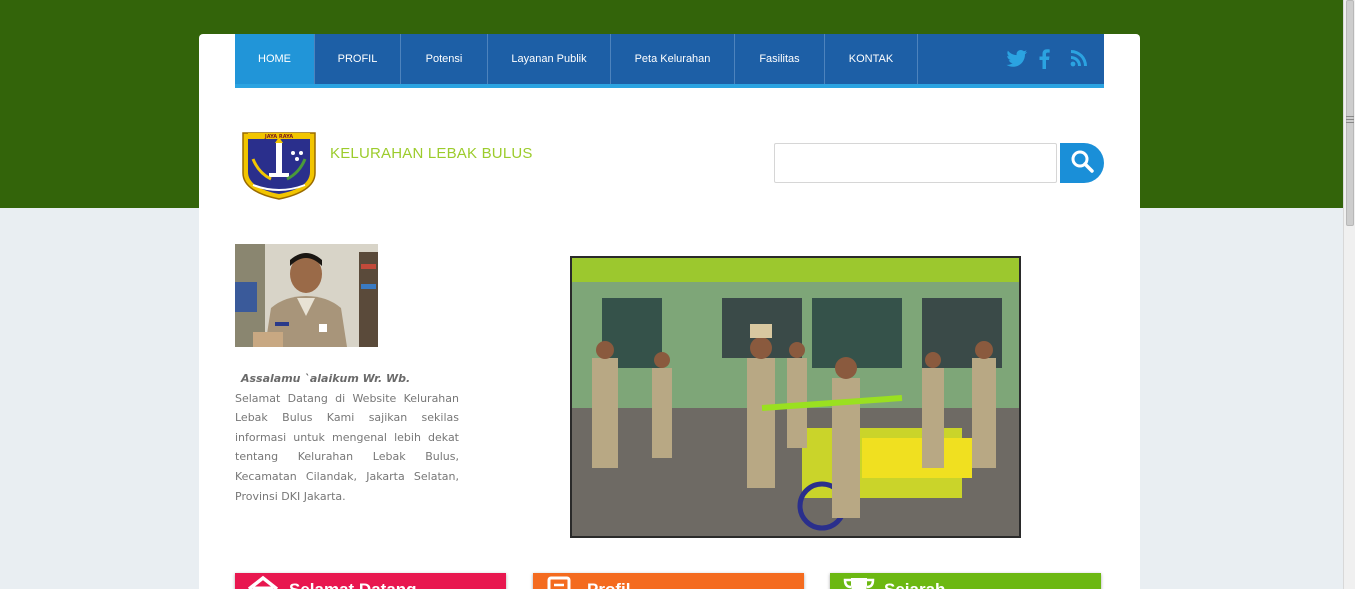  I want to click on rss-icon, so click(1080, 59).